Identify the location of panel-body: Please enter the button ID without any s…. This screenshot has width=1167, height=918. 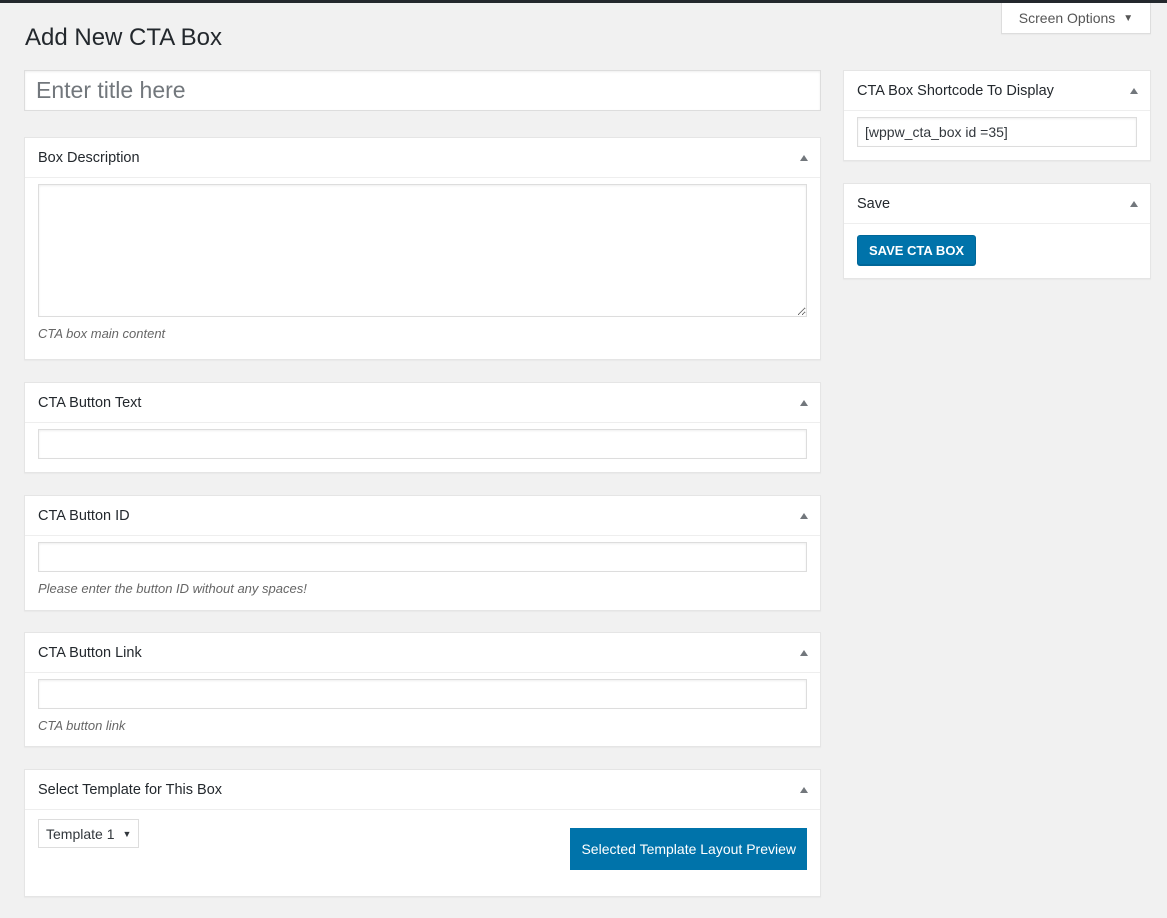
(422, 572).